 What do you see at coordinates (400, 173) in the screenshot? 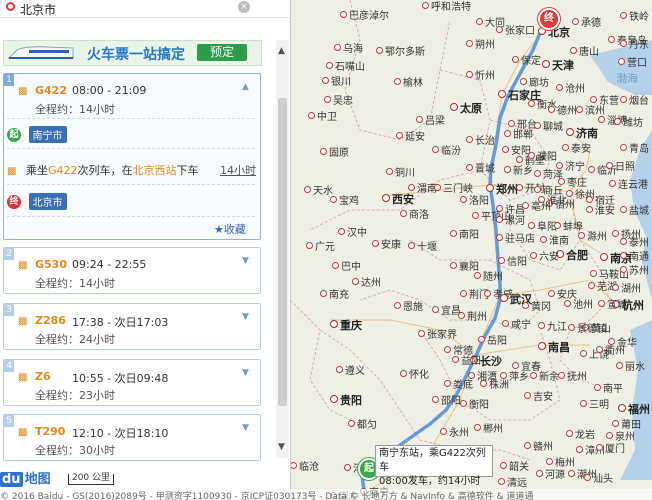
I see `city-label: 铜川` at bounding box center [400, 173].